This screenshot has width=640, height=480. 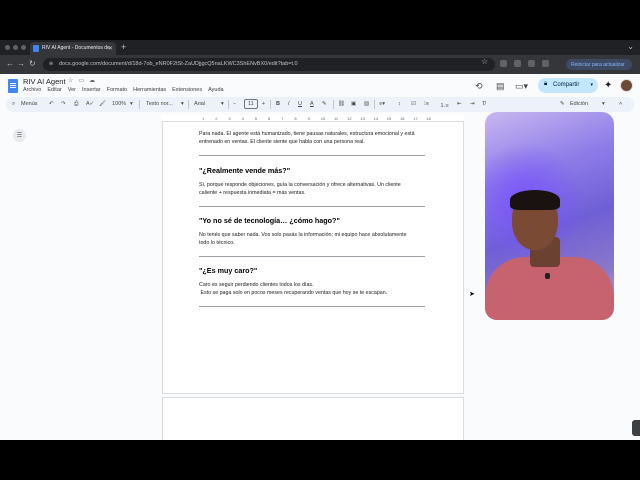 What do you see at coordinates (483, 104) in the screenshot?
I see `clear-formatting-icon: T̸` at bounding box center [483, 104].